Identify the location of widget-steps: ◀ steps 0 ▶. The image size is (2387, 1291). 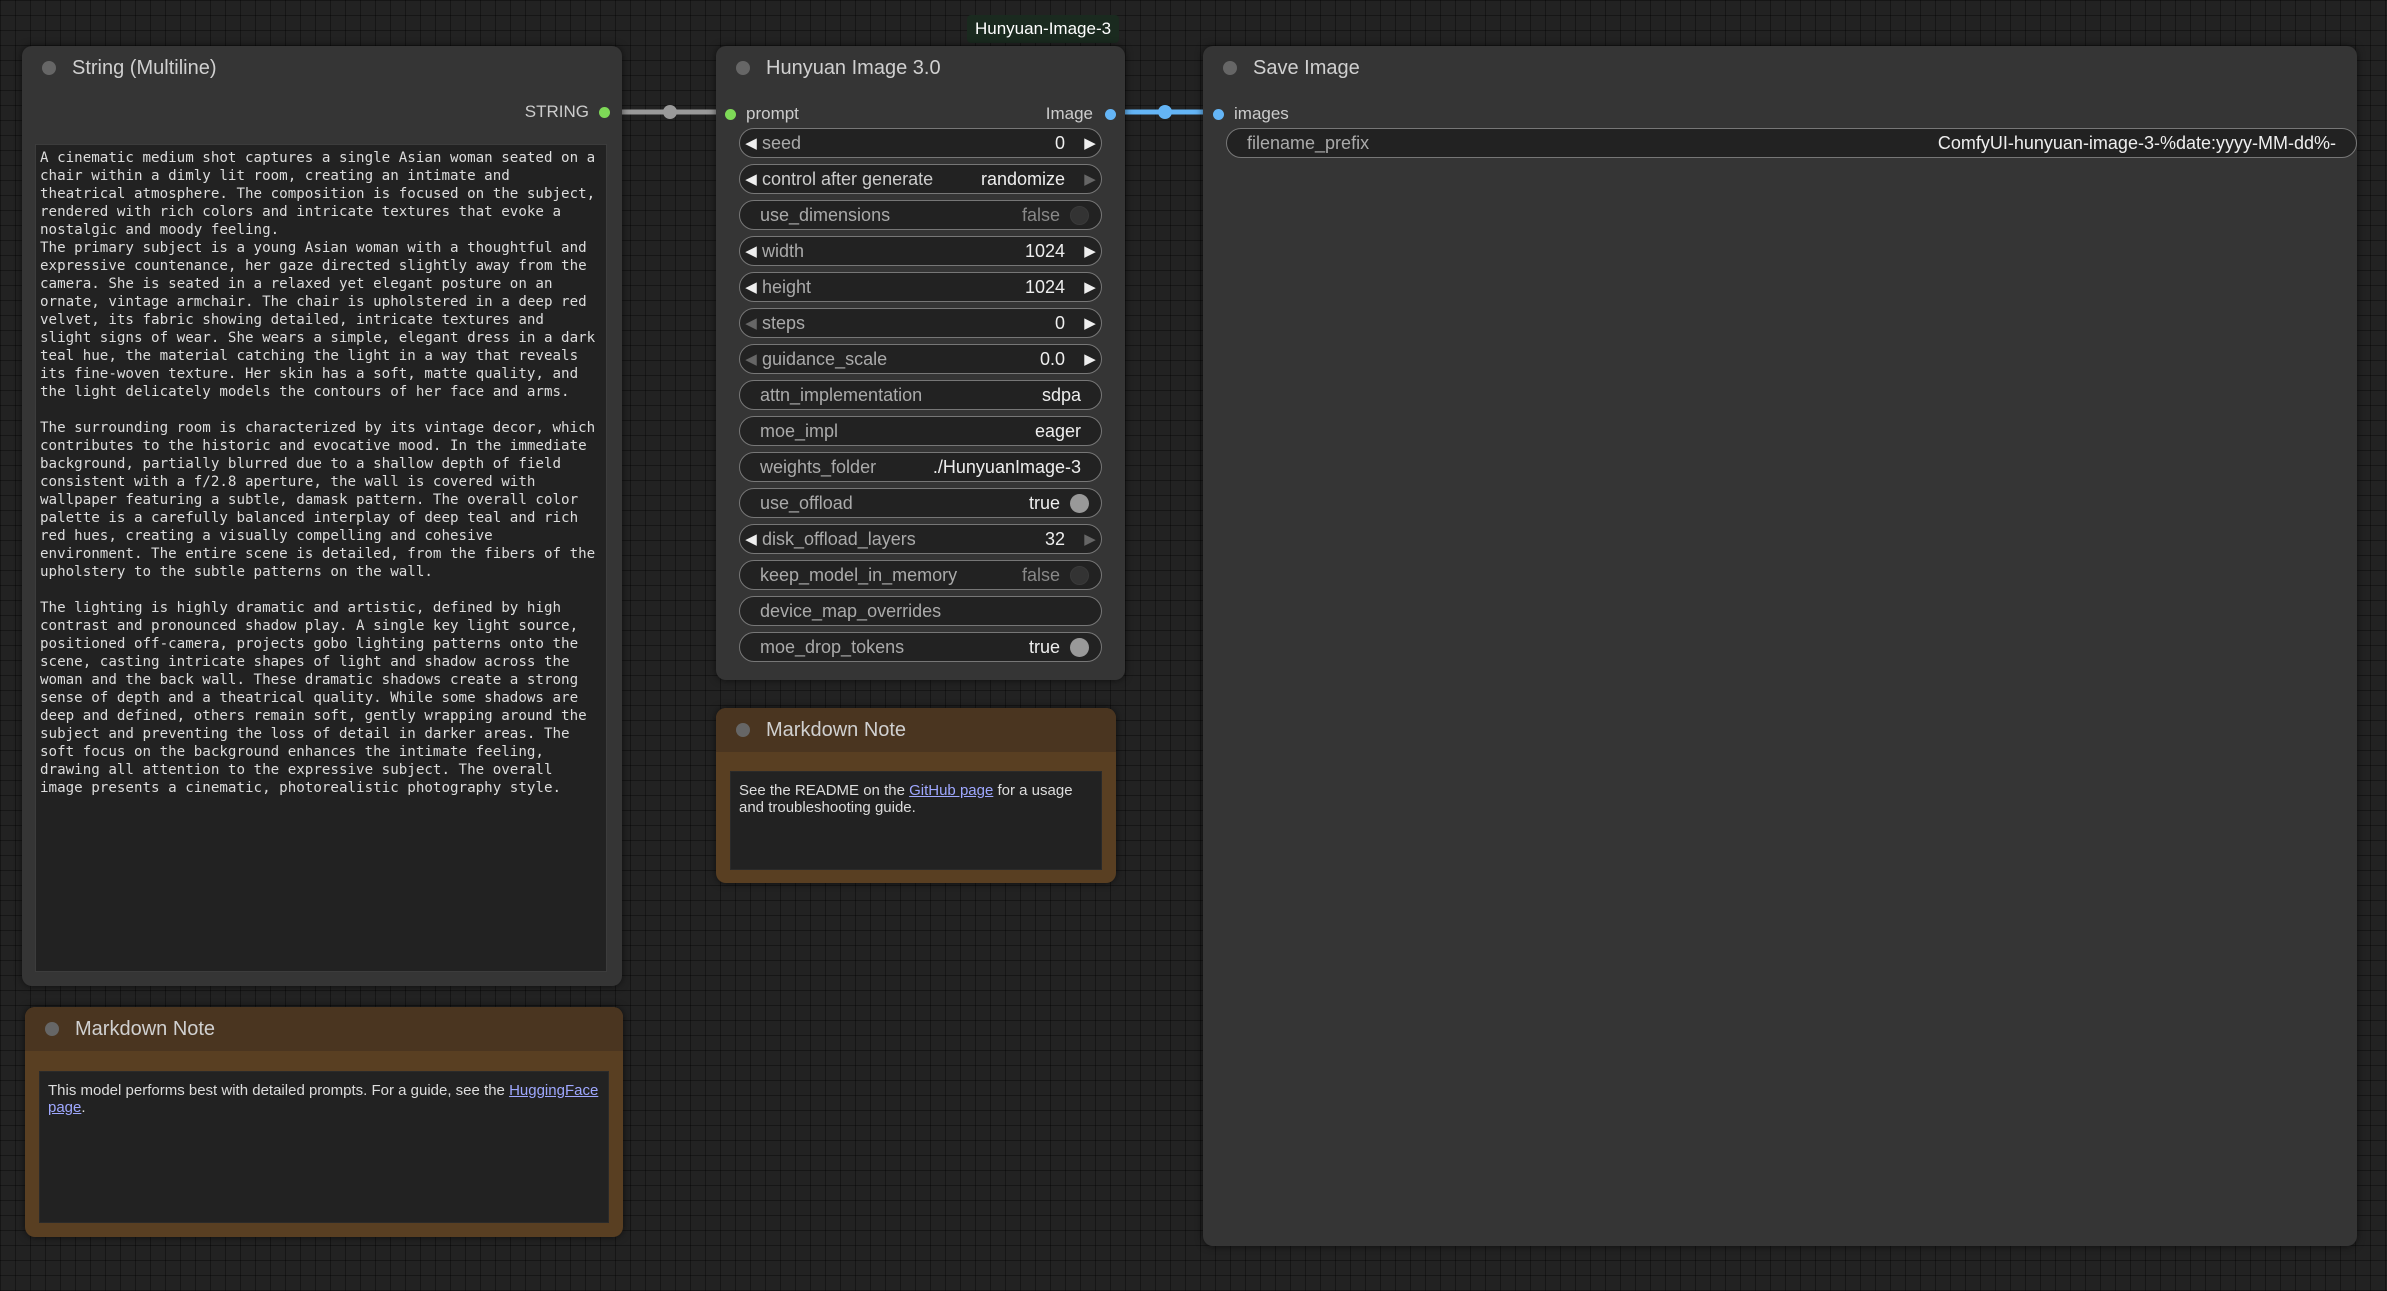
(920, 323).